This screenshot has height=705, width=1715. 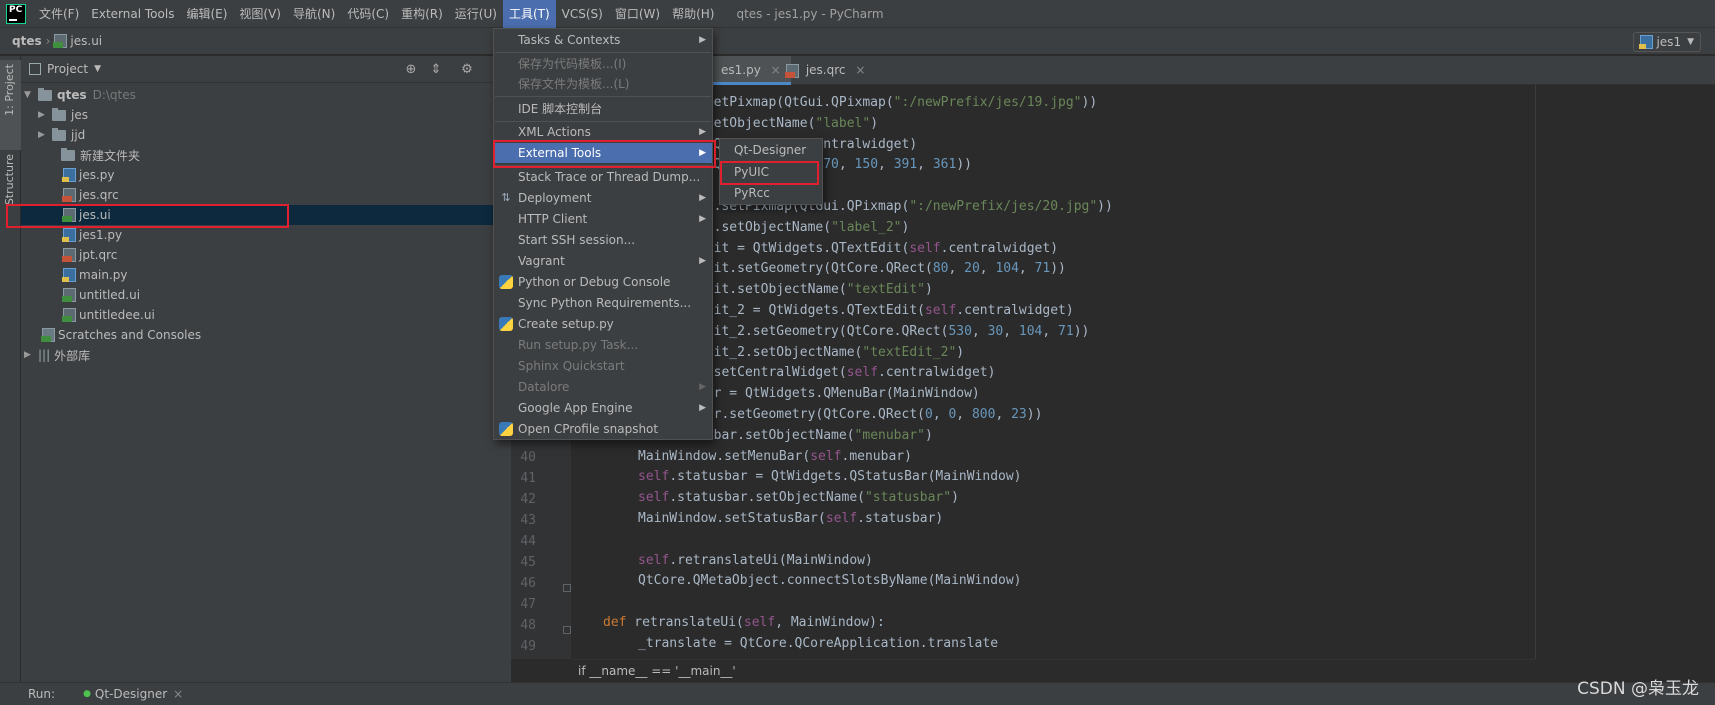 What do you see at coordinates (603, 109) in the screenshot?
I see `menu-item-ide-script-console: IDE 脚本控制台` at bounding box center [603, 109].